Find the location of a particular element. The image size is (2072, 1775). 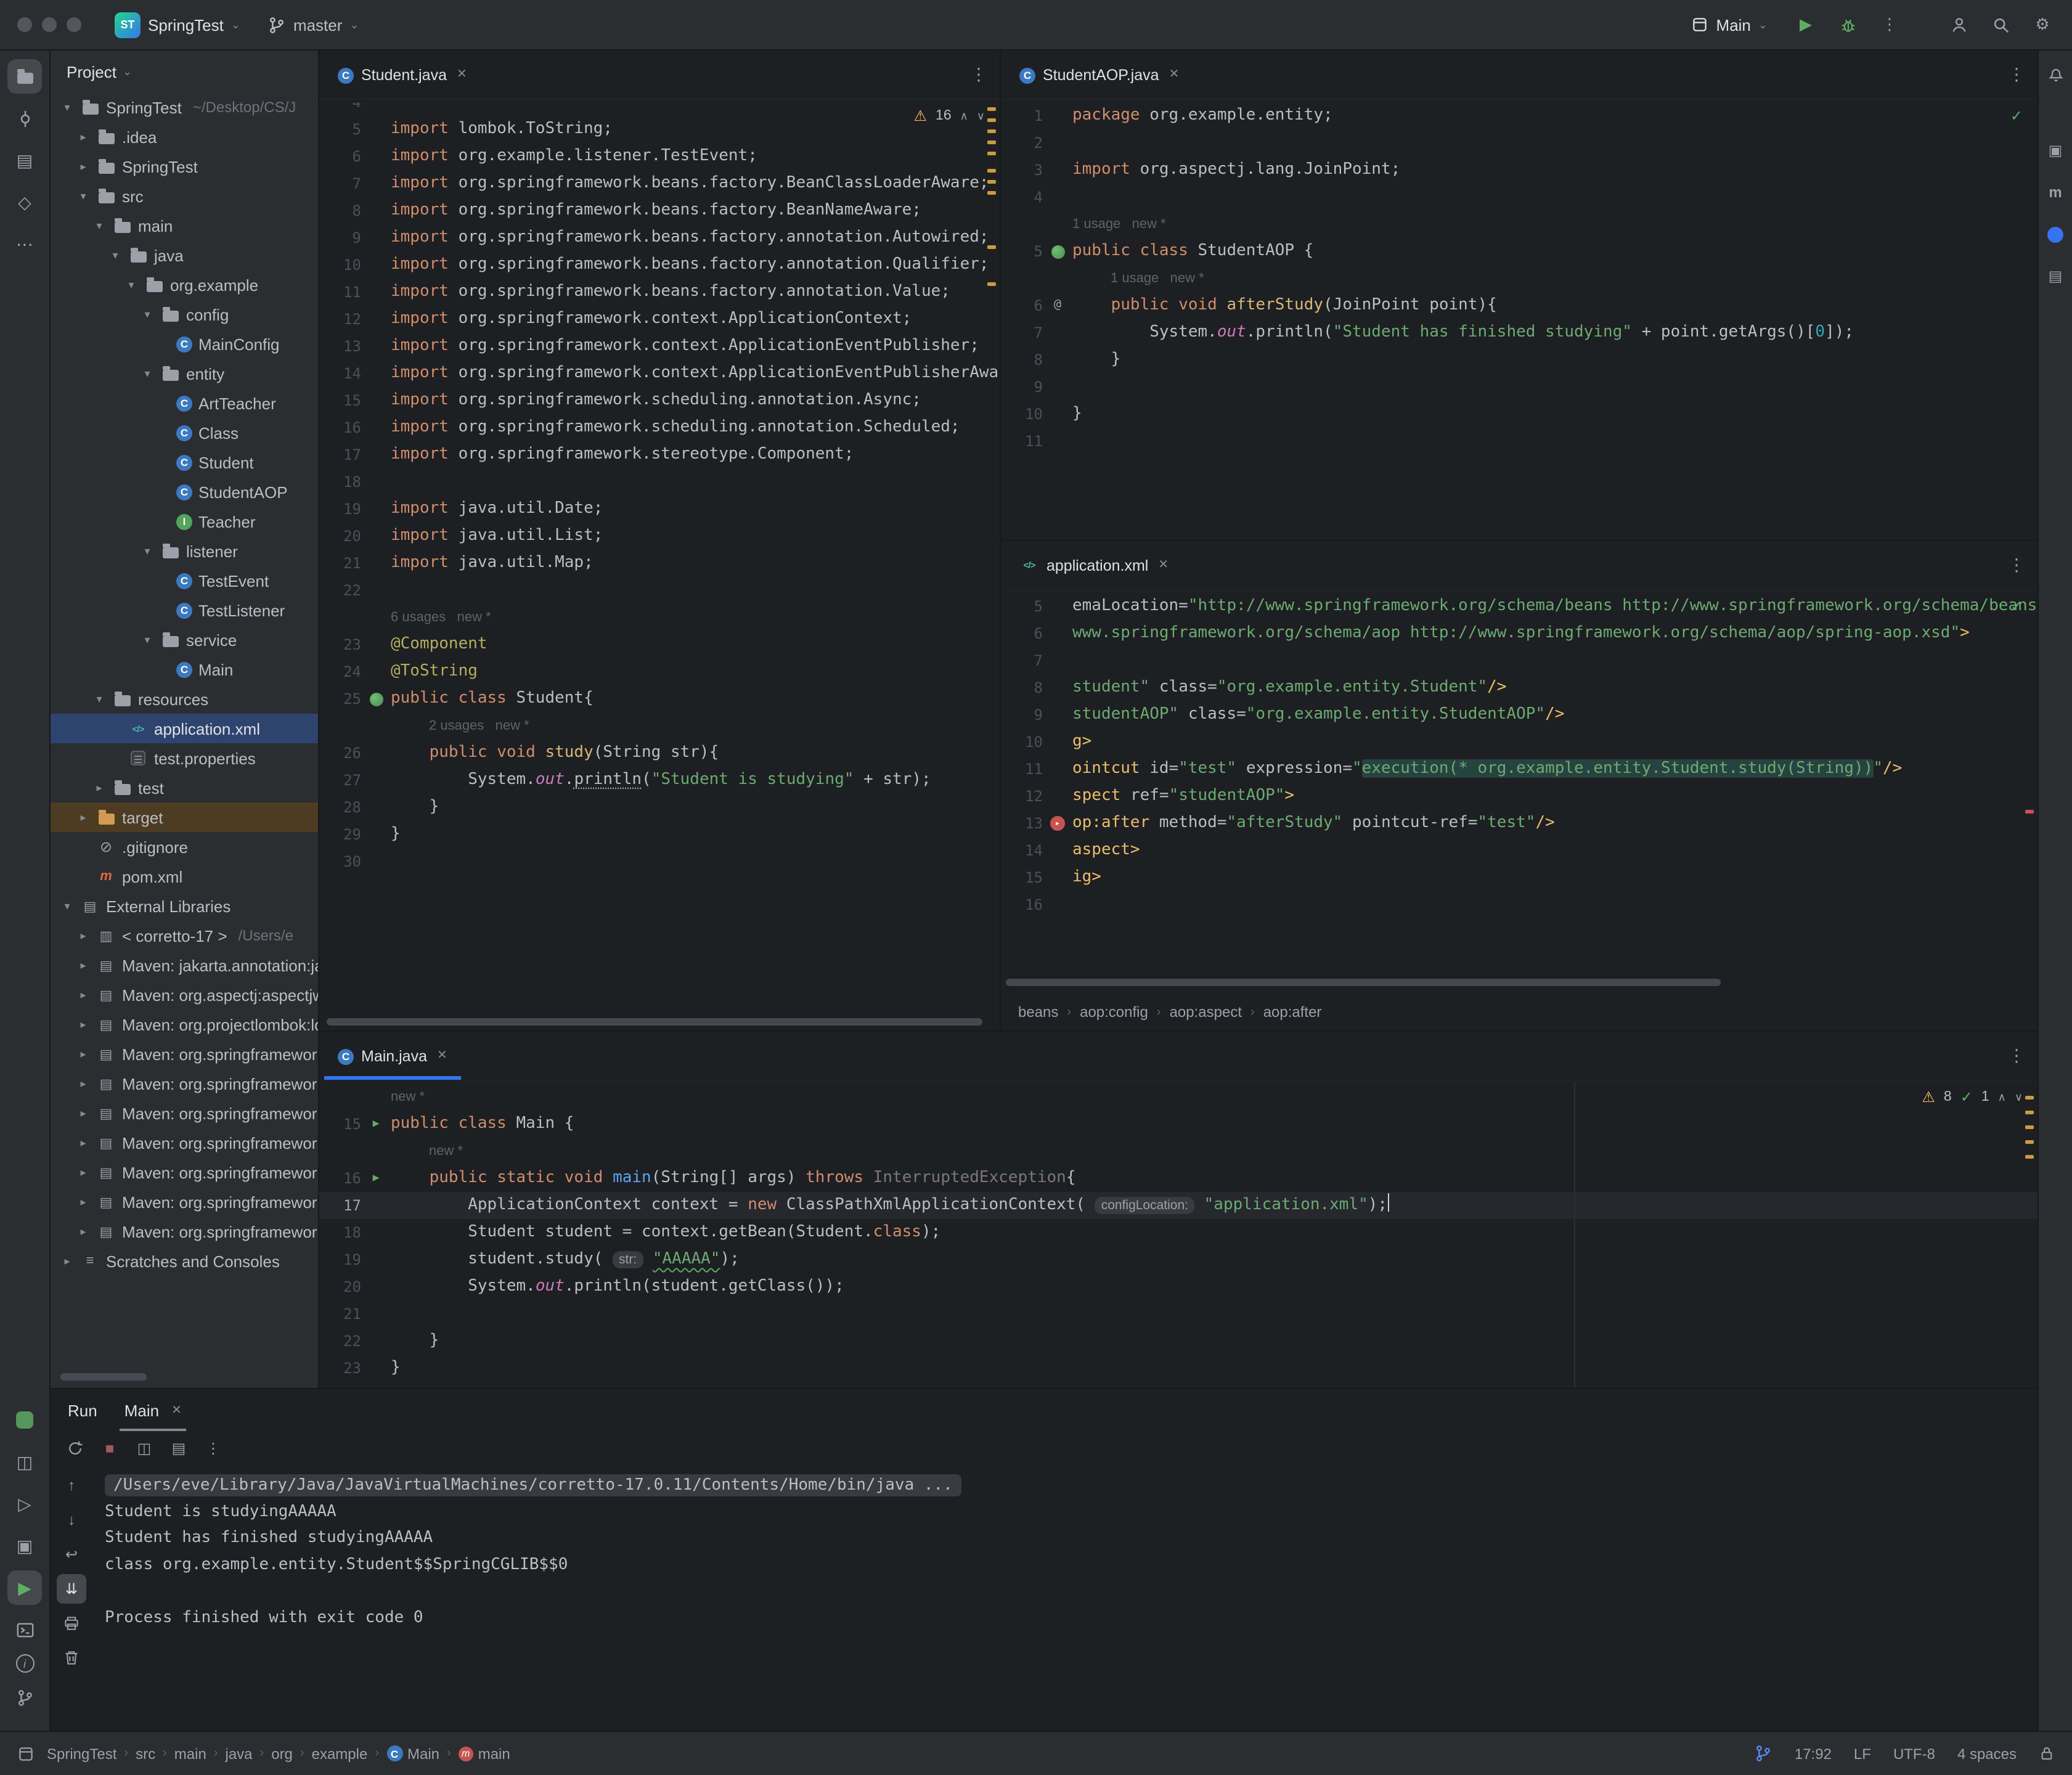

git-branch-icon is located at coordinates (24, 1697).